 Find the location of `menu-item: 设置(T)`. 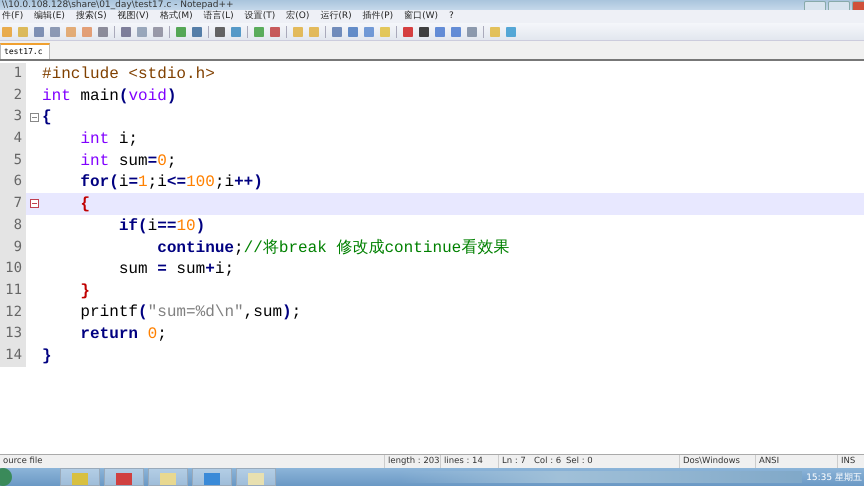

menu-item: 设置(T) is located at coordinates (260, 16).